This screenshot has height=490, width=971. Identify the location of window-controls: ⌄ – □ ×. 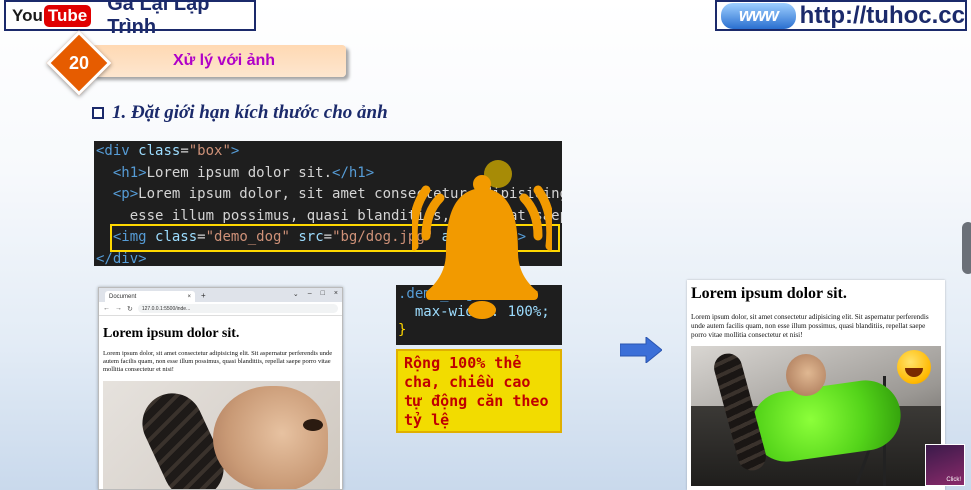
(315, 294).